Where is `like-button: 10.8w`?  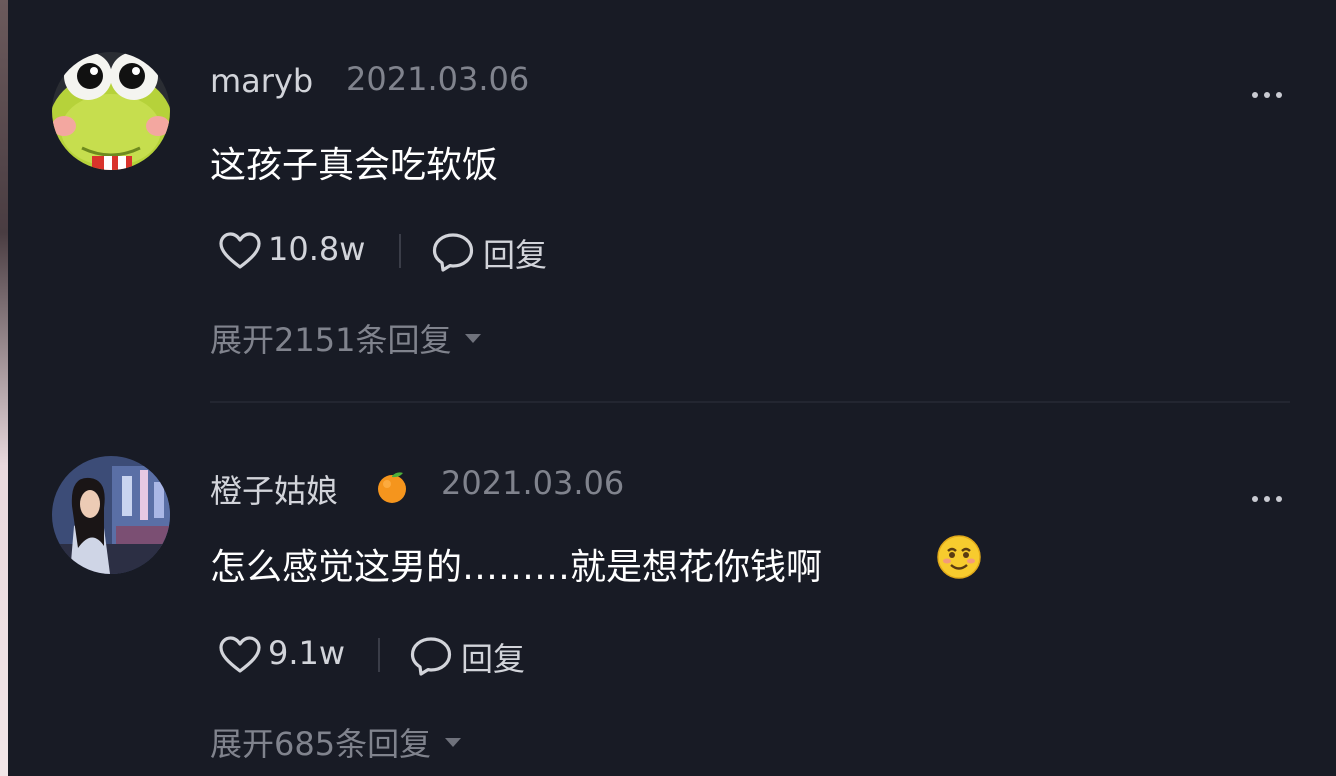
like-button: 10.8w is located at coordinates (298, 252).